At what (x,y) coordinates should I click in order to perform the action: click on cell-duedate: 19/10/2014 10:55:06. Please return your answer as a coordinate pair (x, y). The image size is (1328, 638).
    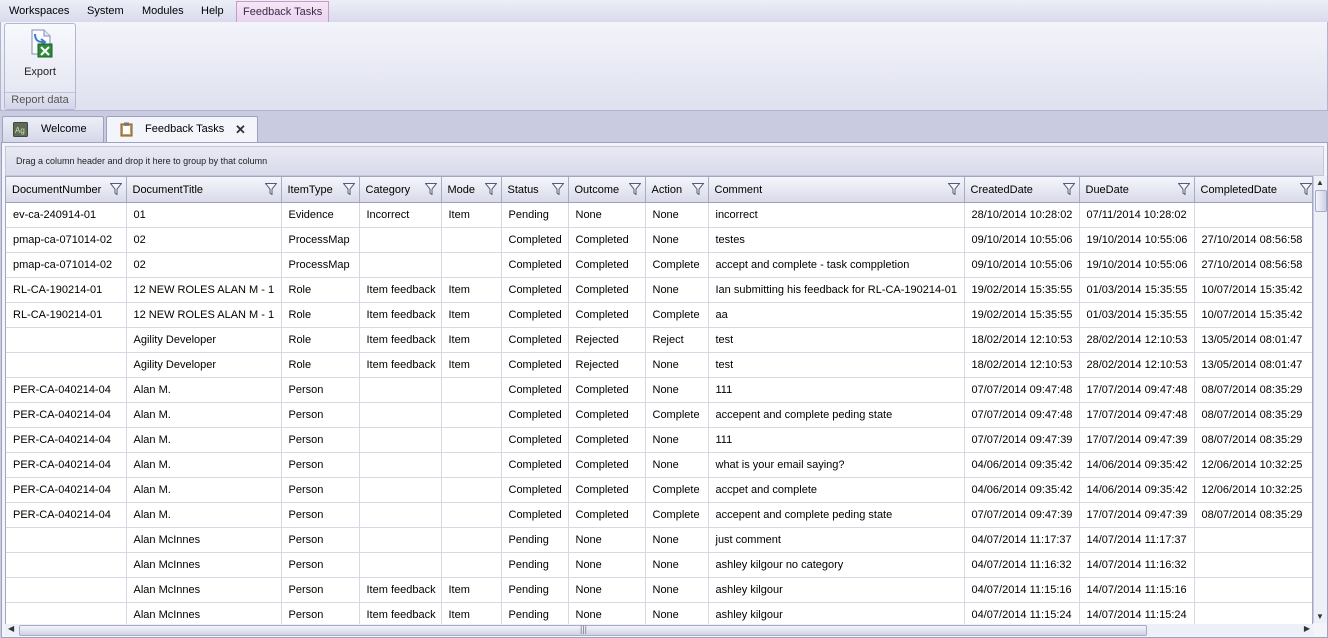
    Looking at the image, I should click on (1137, 265).